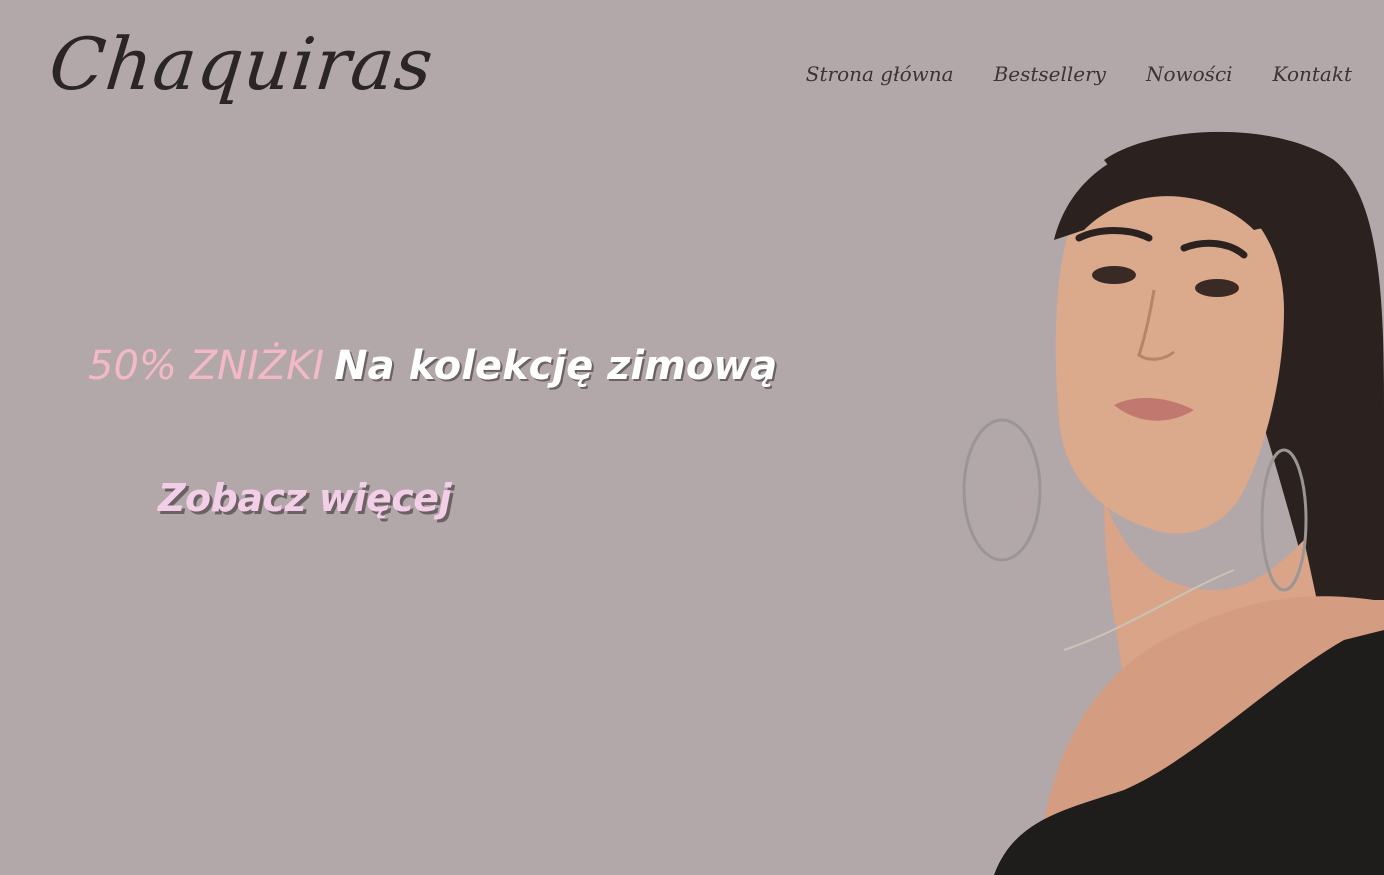 The height and width of the screenshot is (875, 1384). I want to click on nav-link-contact: Kontakt, so click(1312, 74).